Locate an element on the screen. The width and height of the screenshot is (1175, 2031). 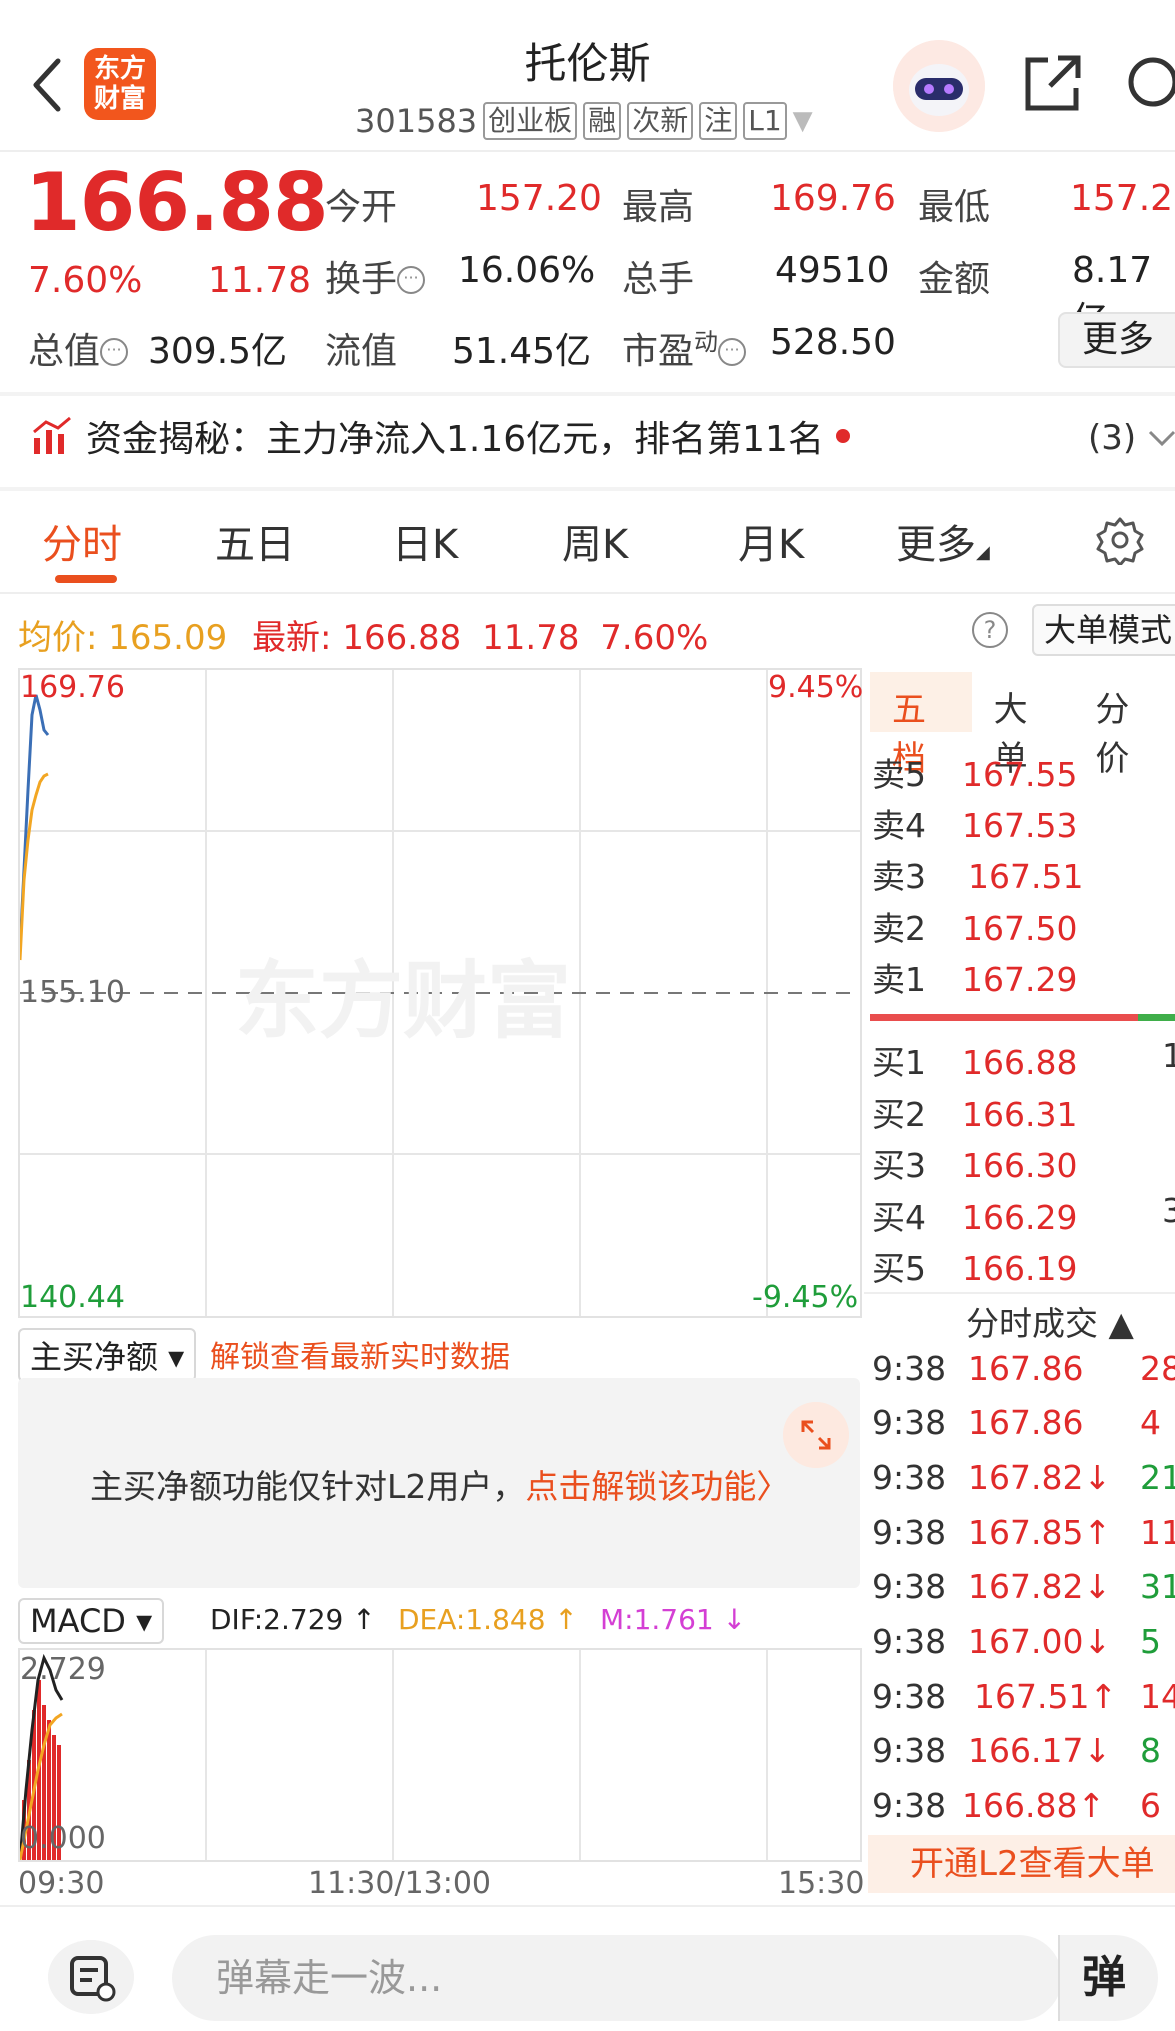
change-amount: 11.78 is located at coordinates (260, 280).